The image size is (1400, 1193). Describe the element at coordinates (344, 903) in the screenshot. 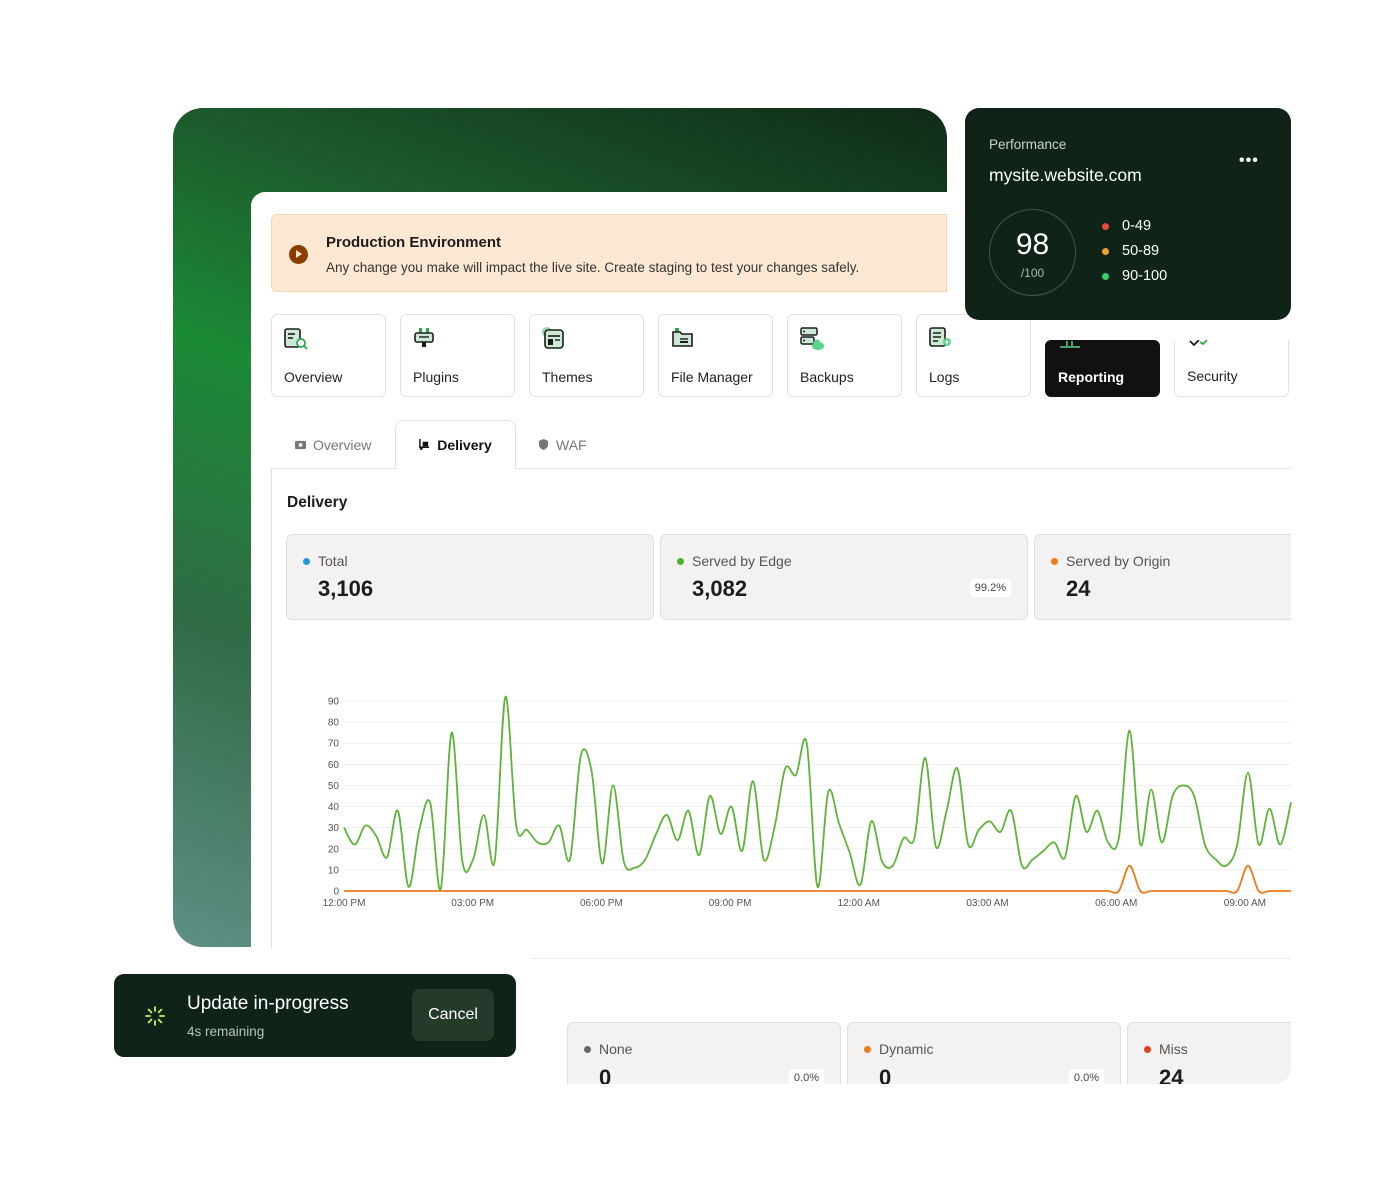

I see `x-tick-label: 12:00 PM` at that location.